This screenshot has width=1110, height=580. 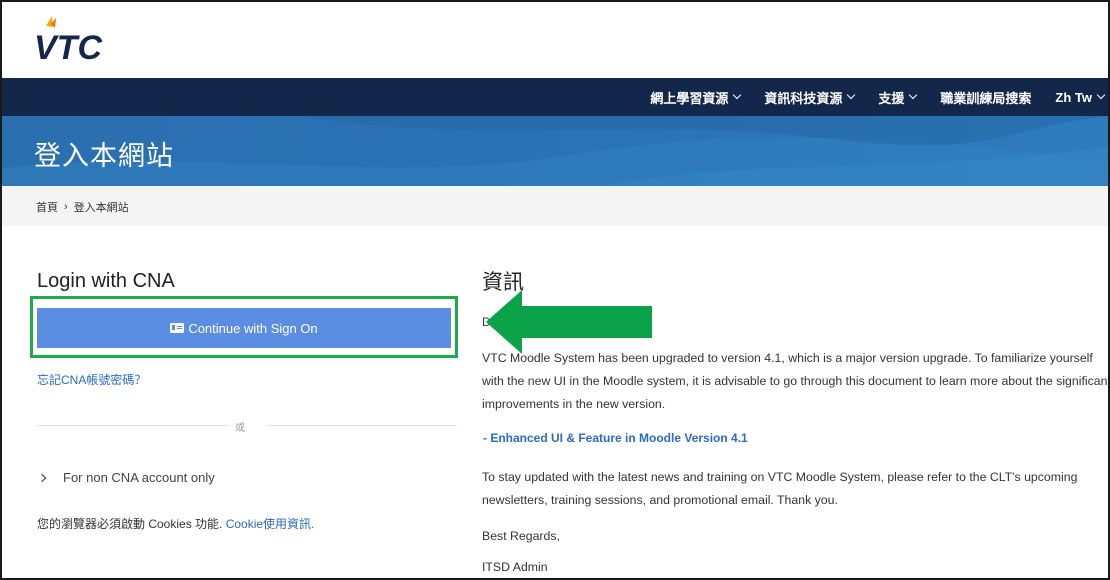 What do you see at coordinates (47, 207) in the screenshot?
I see `breadcrumb-home: 首頁` at bounding box center [47, 207].